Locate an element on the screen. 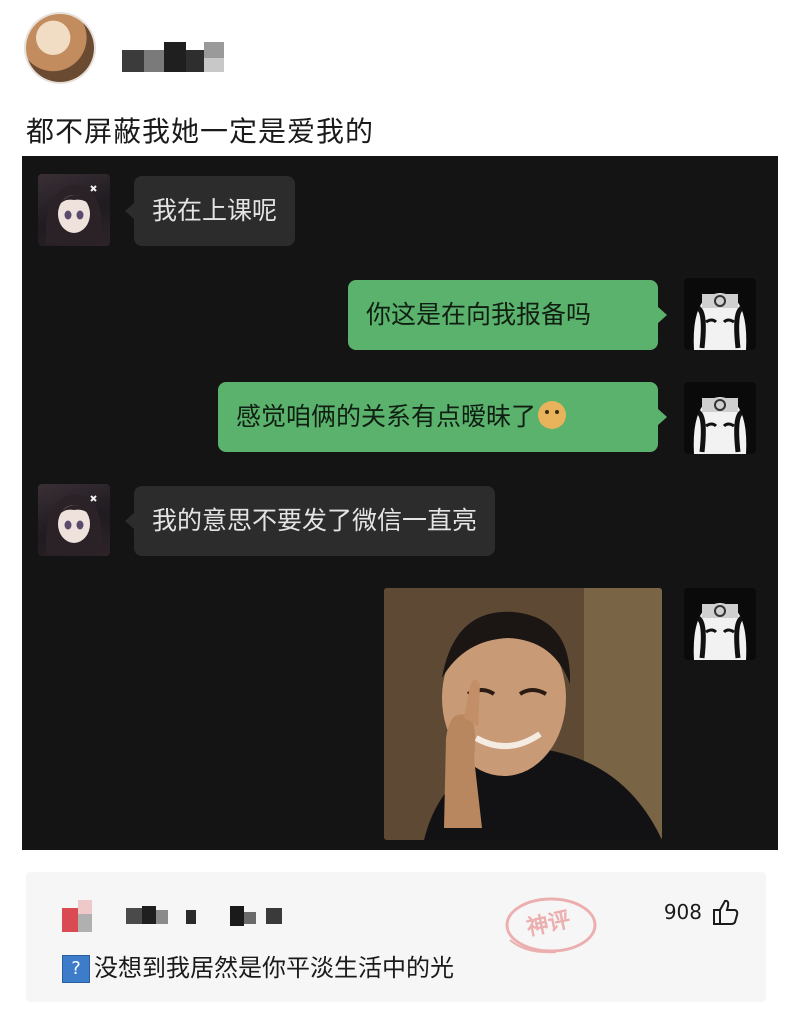 This screenshot has width=800, height=1022. smirking-man-photo-icon is located at coordinates (523, 714).